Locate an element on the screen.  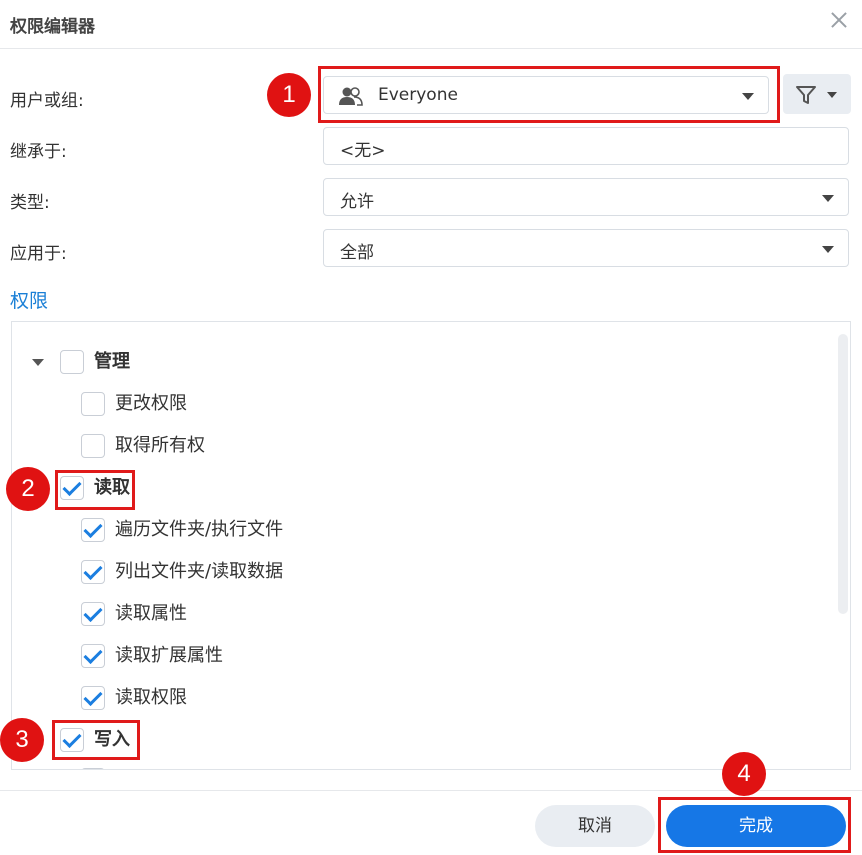
highlight-box-read is located at coordinates (95, 490).